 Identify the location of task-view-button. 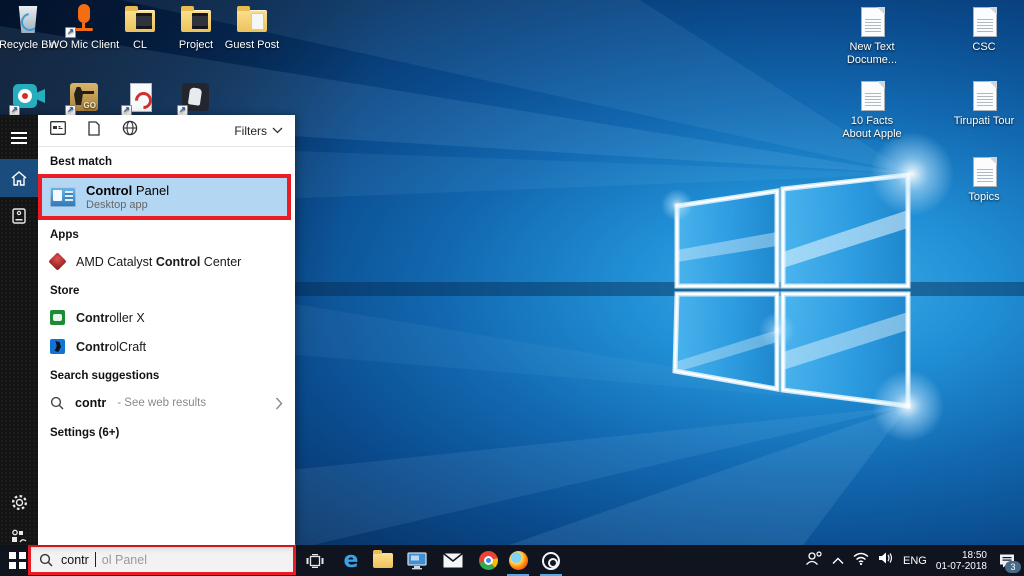
(315, 560).